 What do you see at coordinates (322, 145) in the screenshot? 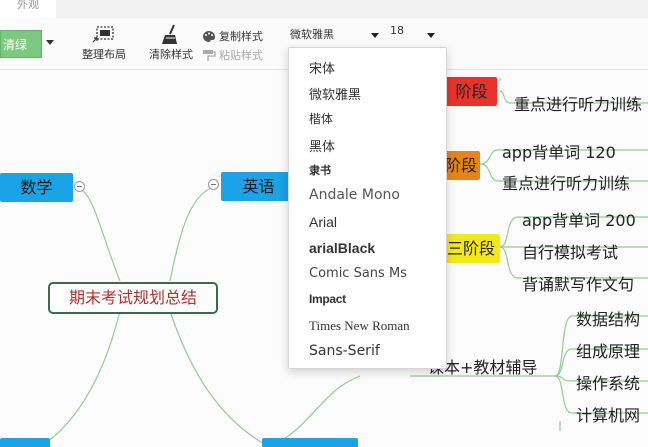
I see `font-option-heiti: 黑体` at bounding box center [322, 145].